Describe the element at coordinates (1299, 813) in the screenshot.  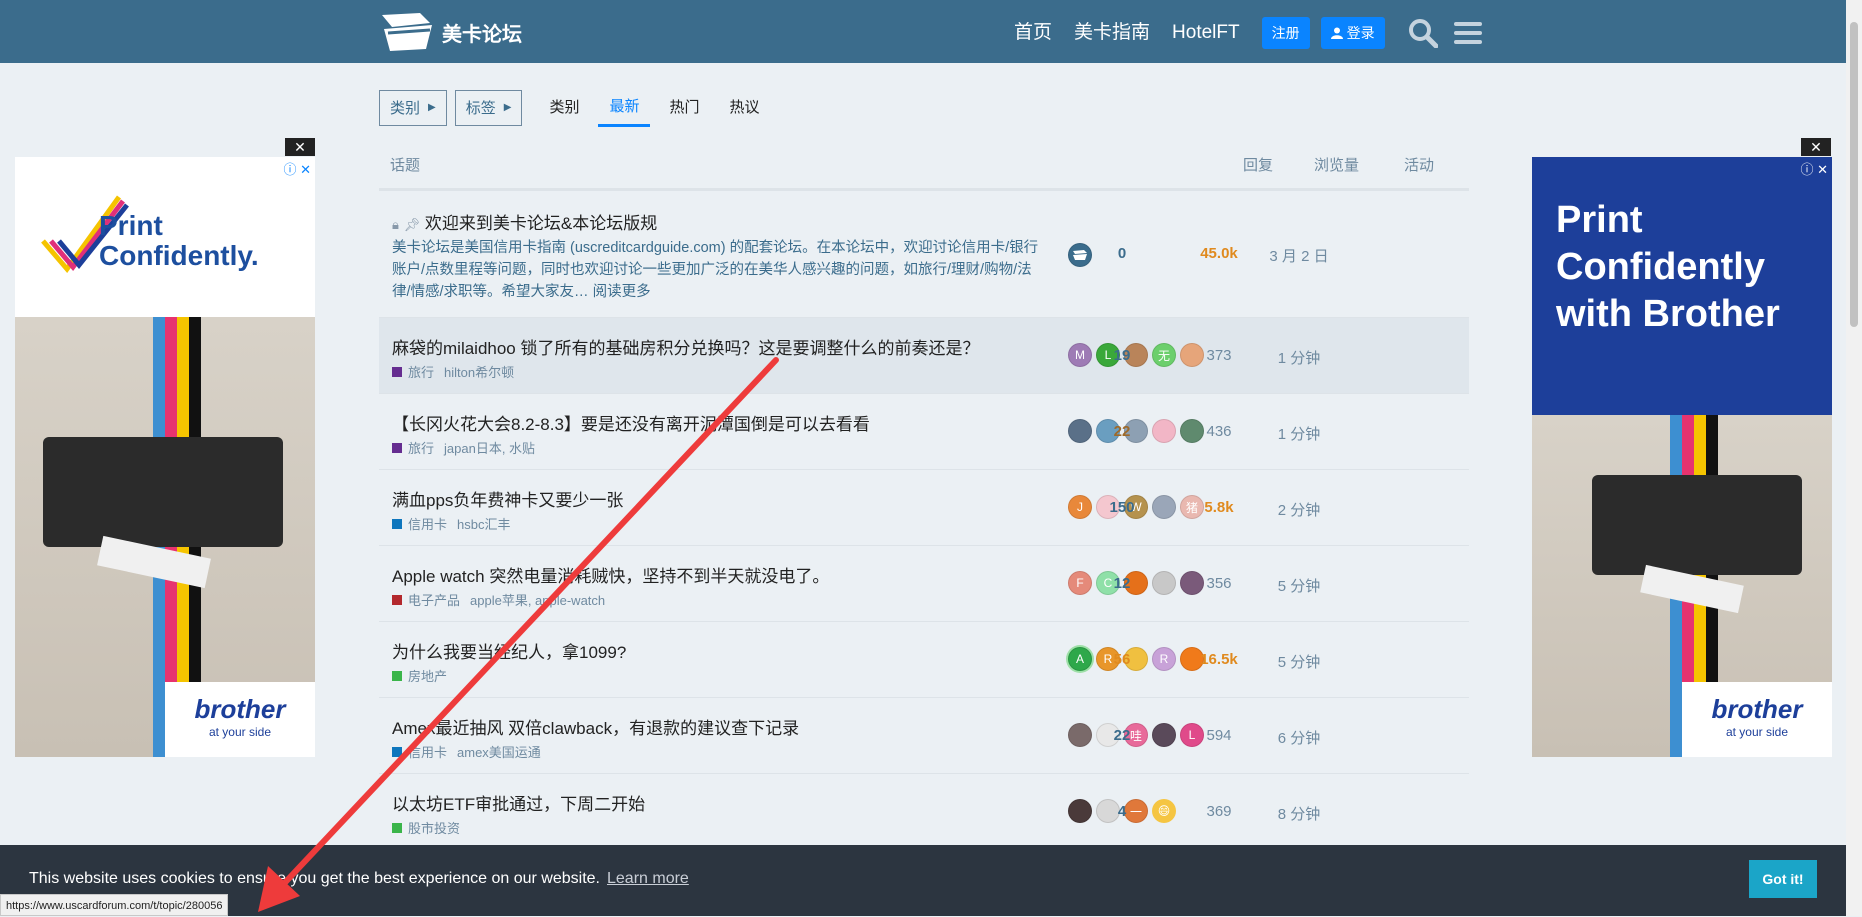
I see `activity-time: 8 分钟` at that location.